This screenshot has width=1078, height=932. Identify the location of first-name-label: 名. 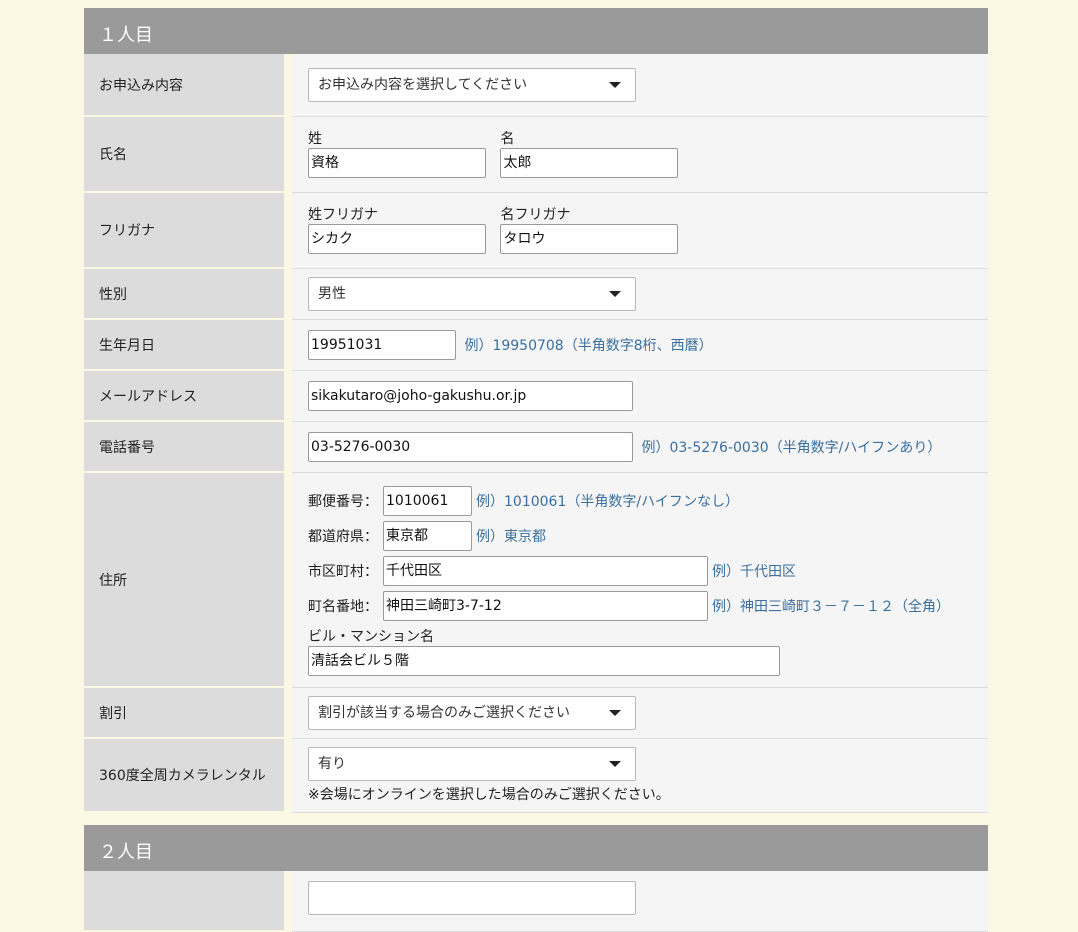
(507, 139).